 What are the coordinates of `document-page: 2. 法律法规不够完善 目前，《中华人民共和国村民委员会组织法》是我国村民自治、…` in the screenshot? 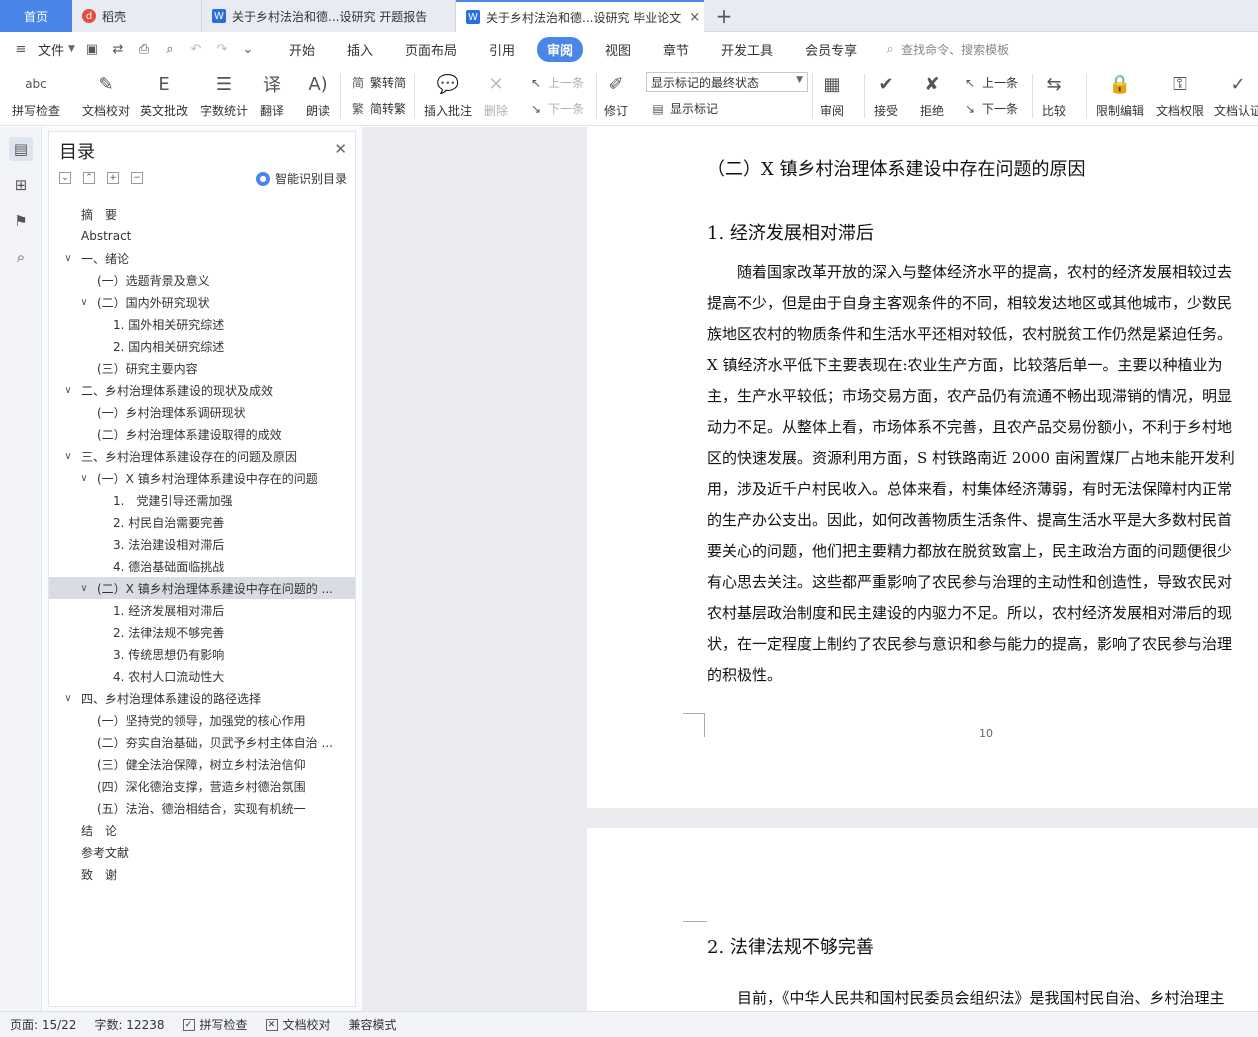 It's located at (922, 919).